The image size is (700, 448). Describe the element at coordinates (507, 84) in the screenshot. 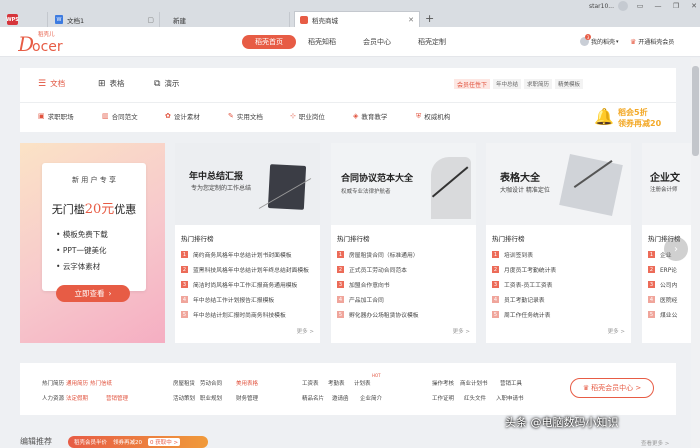

I see `tag-item: 年中总结` at that location.